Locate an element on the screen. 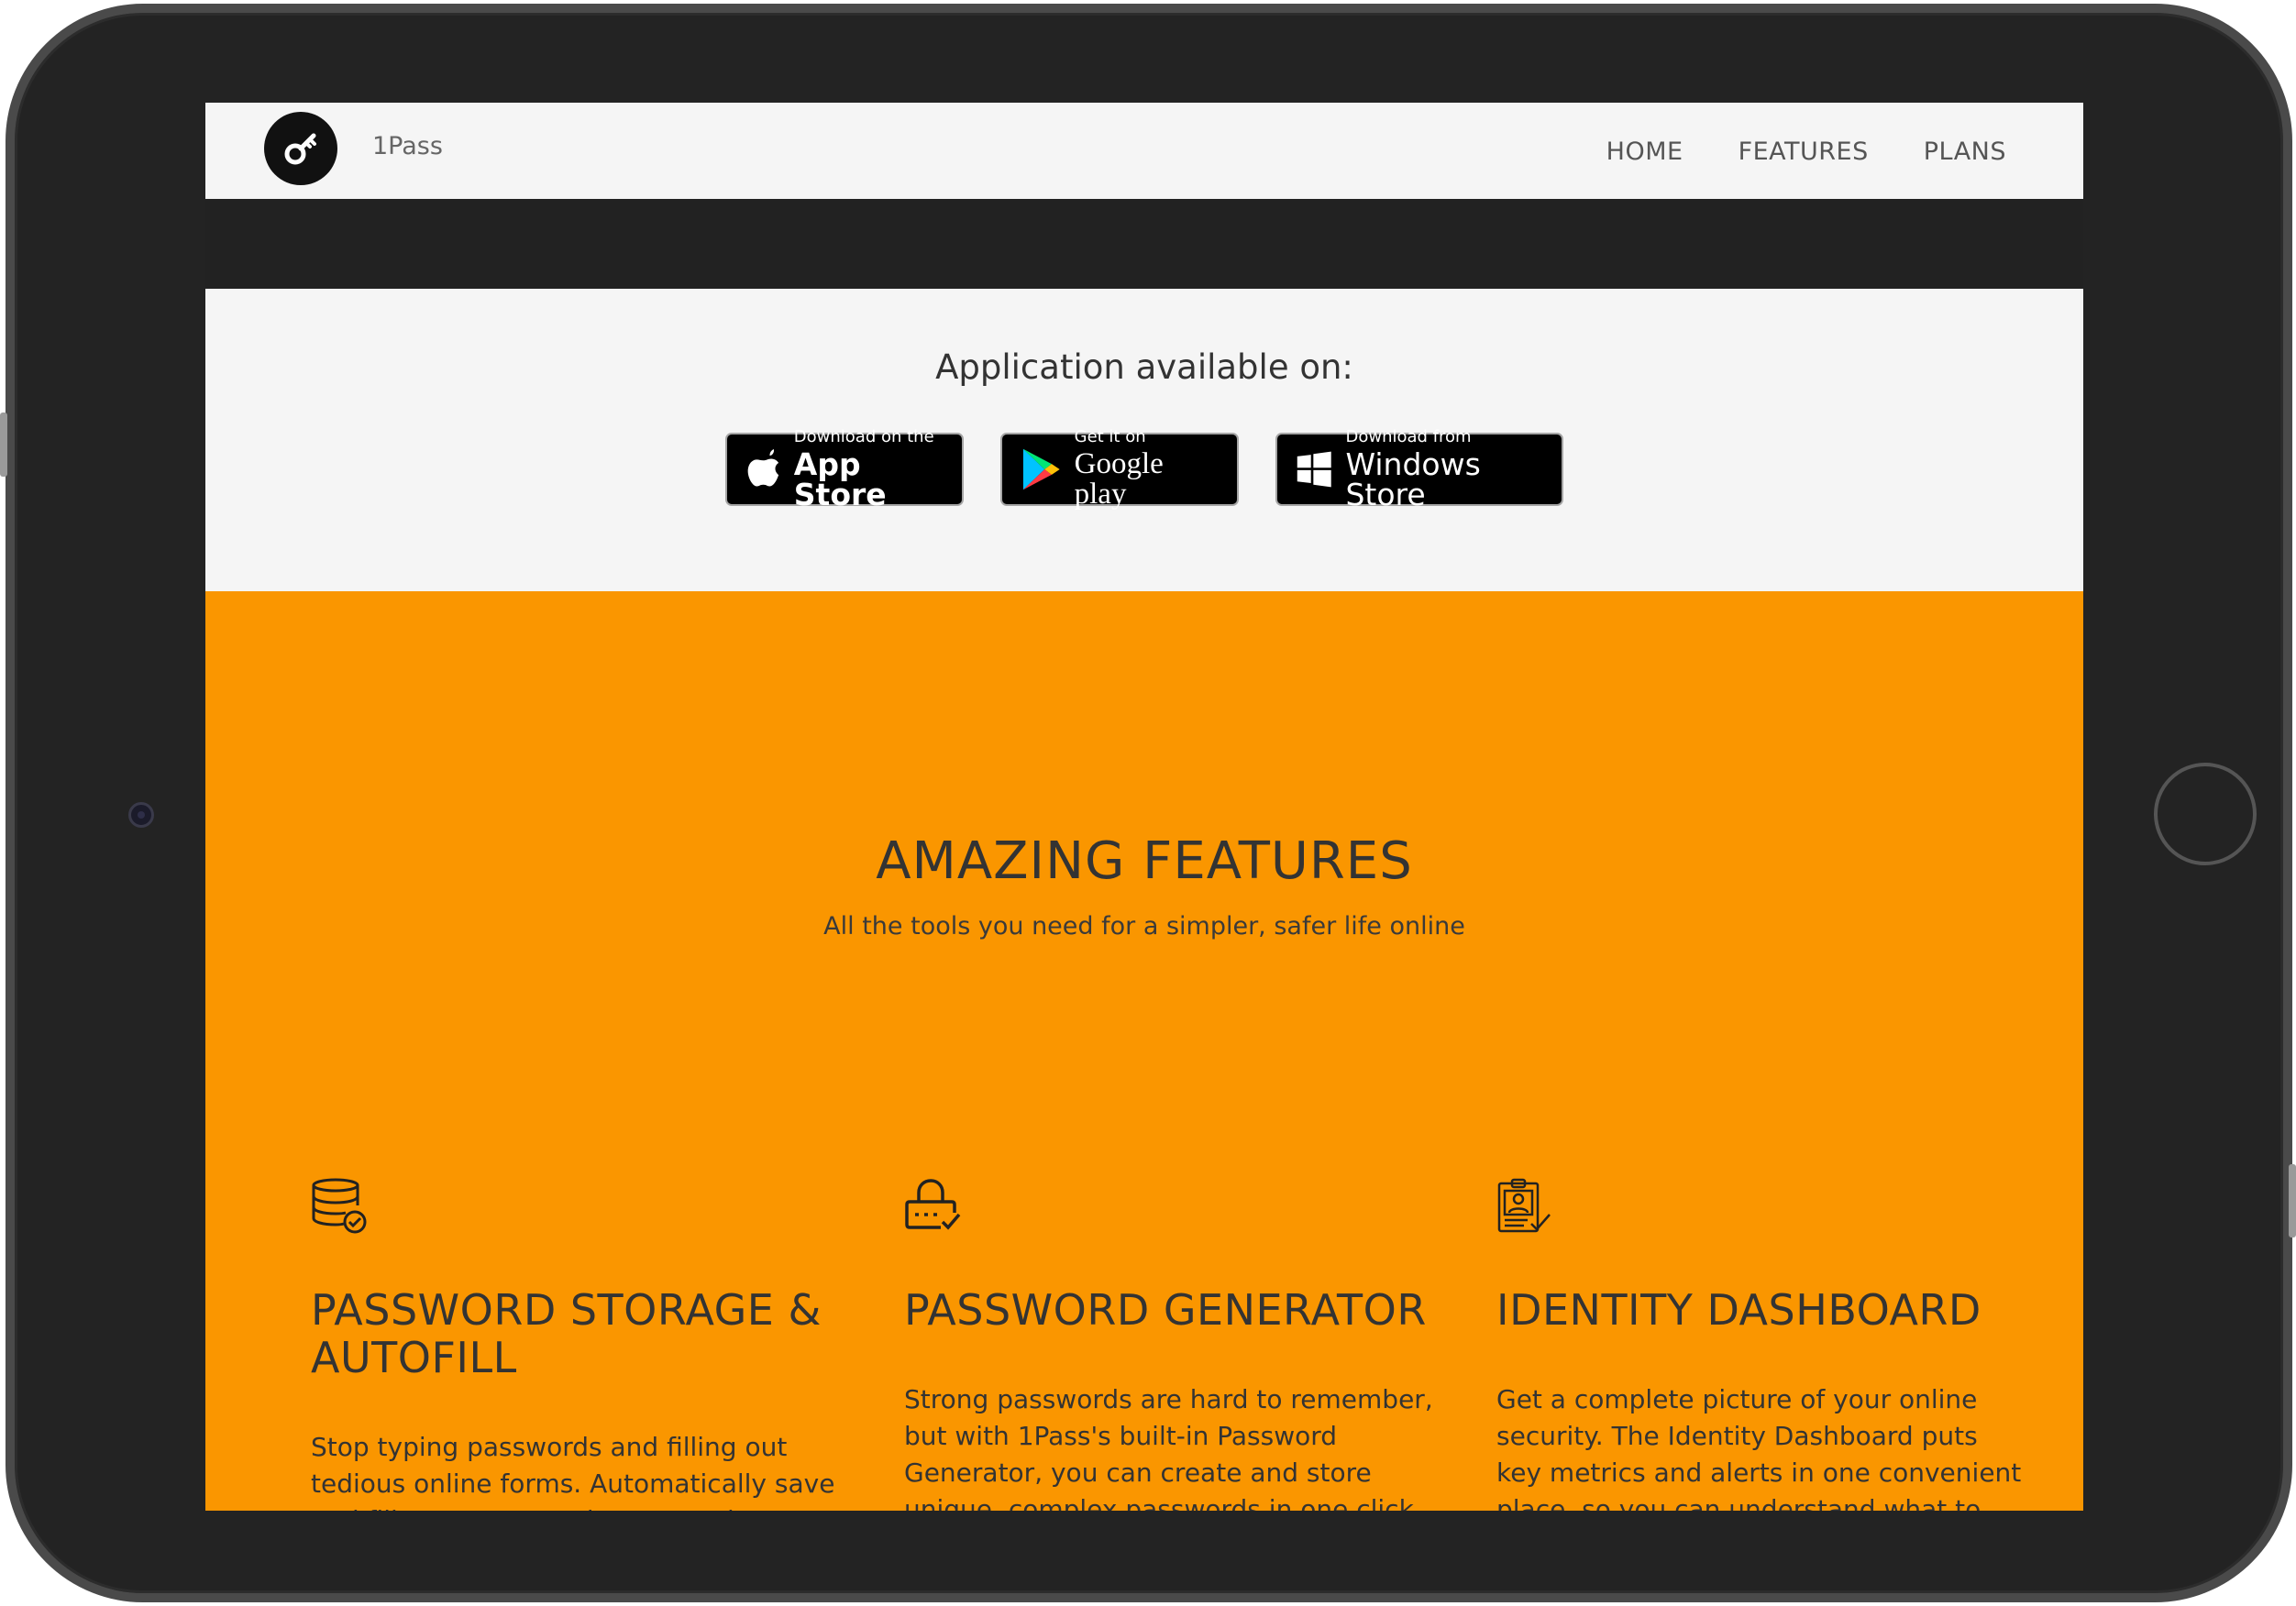 Image resolution: width=2296 pixels, height=1606 pixels. features-title: AMAZING FEATURES is located at coordinates (1144, 861).